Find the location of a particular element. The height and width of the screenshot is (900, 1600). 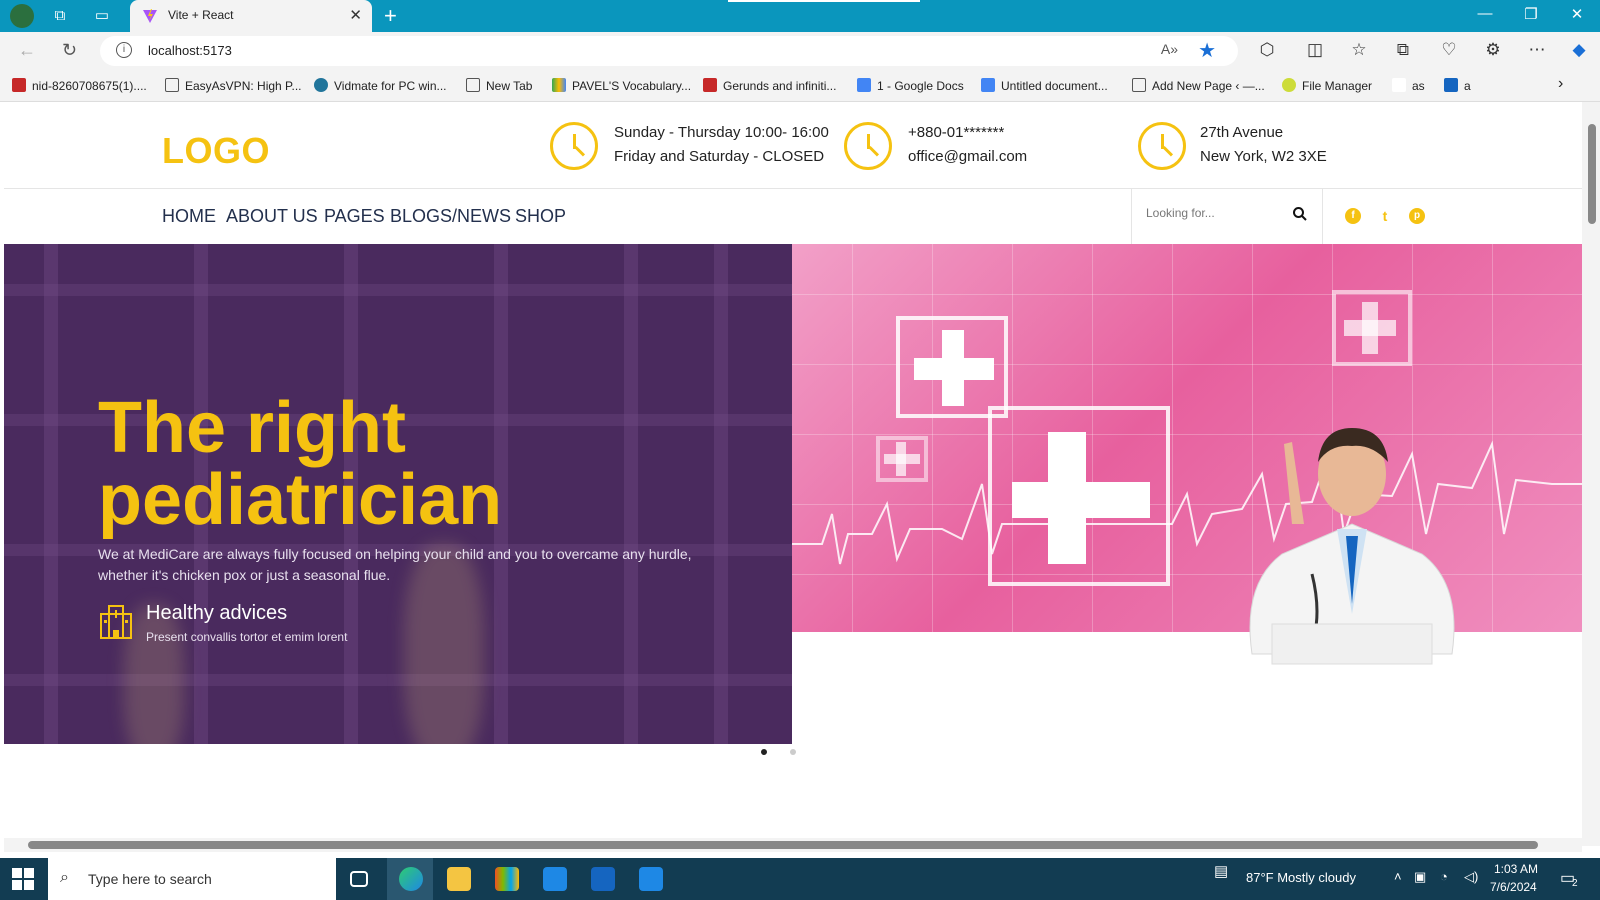

restore-button: ❐ is located at coordinates (1531, 14).